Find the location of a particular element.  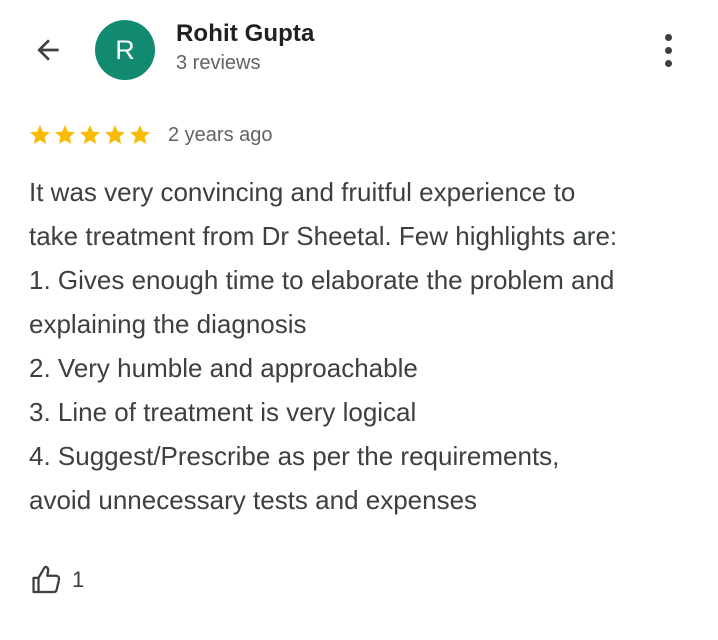

author-name: Rohit Gupta is located at coordinates (245, 34).